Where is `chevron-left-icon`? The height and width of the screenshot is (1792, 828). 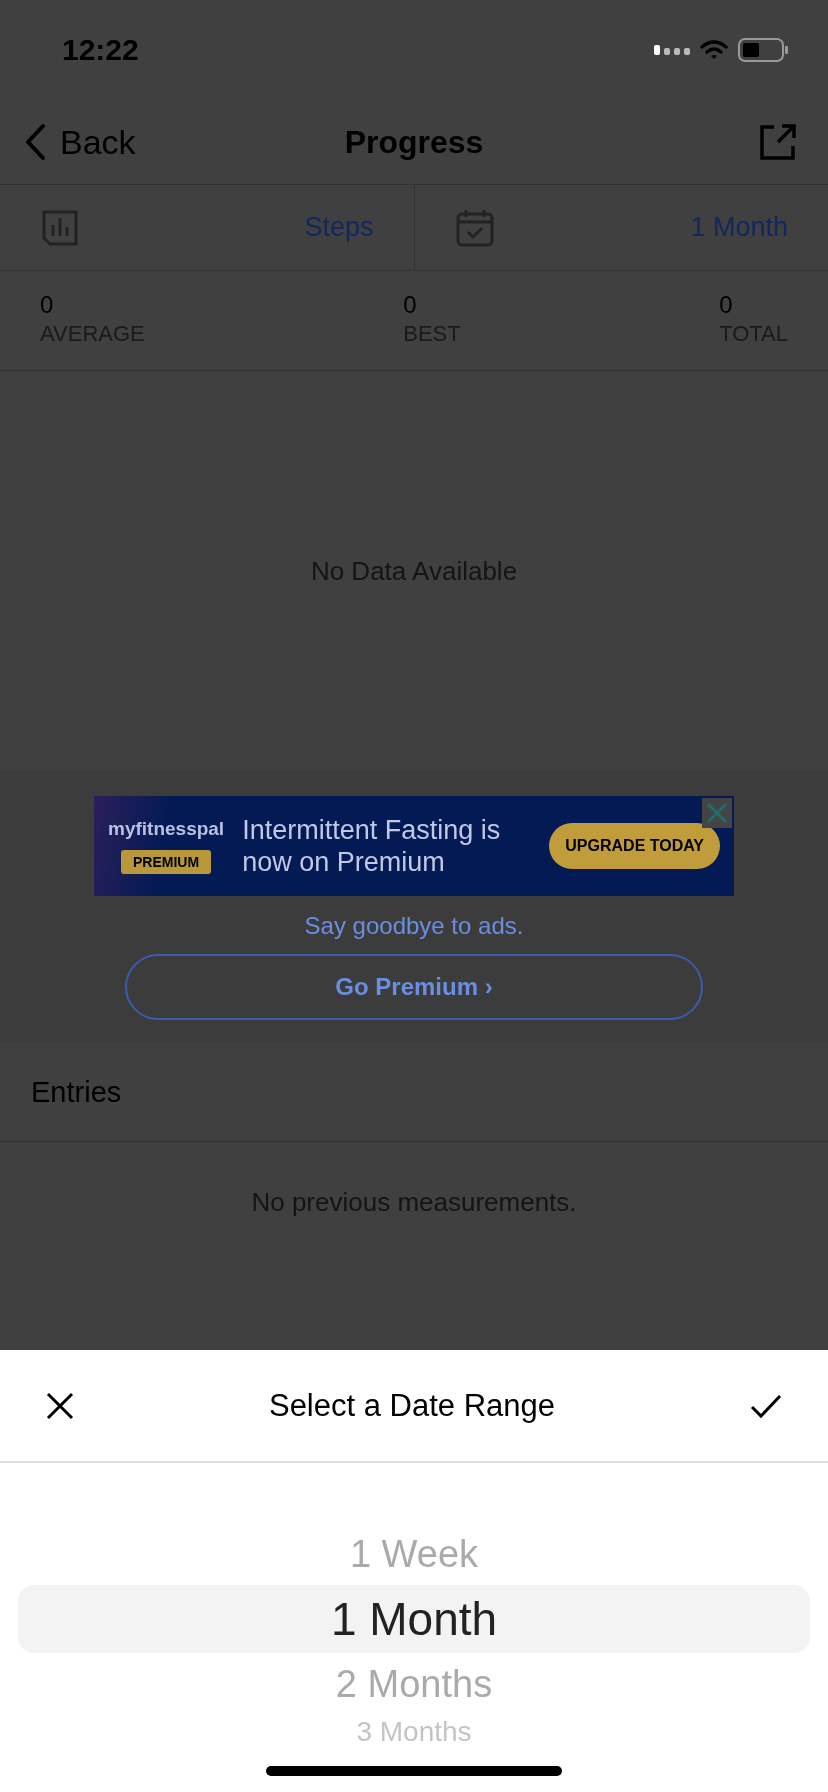
chevron-left-icon is located at coordinates (35, 142).